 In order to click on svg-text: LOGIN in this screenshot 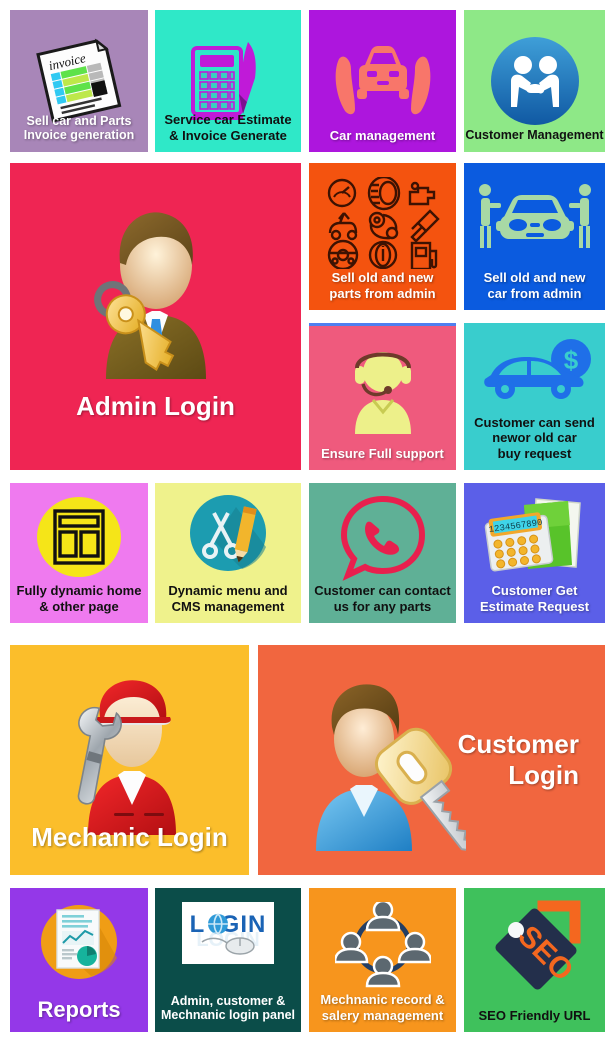, I will do `click(227, 940)`.